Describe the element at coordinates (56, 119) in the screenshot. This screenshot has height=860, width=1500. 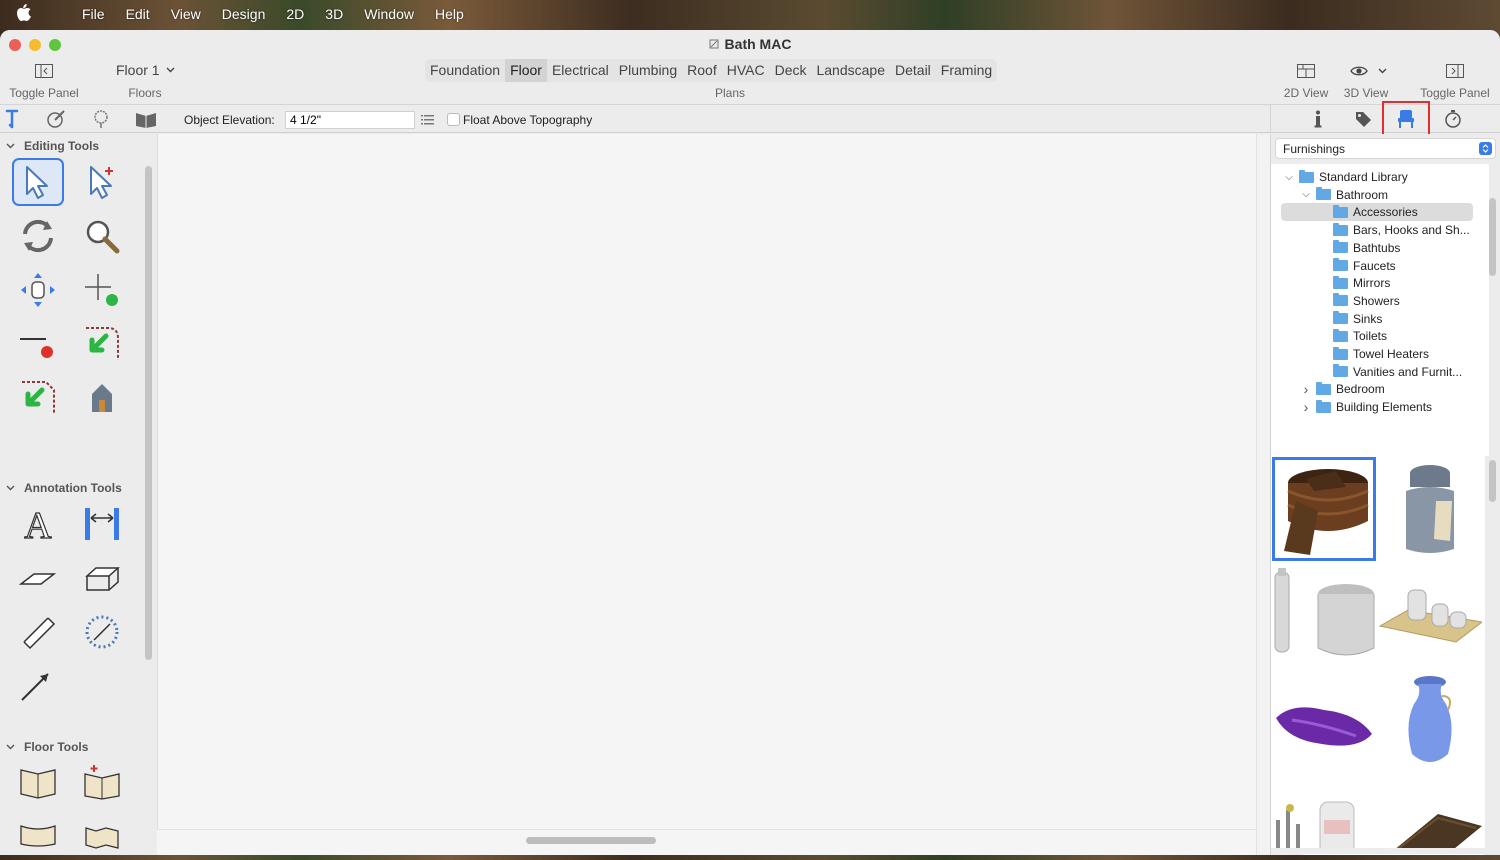
I see `paint-tab-icon` at that location.